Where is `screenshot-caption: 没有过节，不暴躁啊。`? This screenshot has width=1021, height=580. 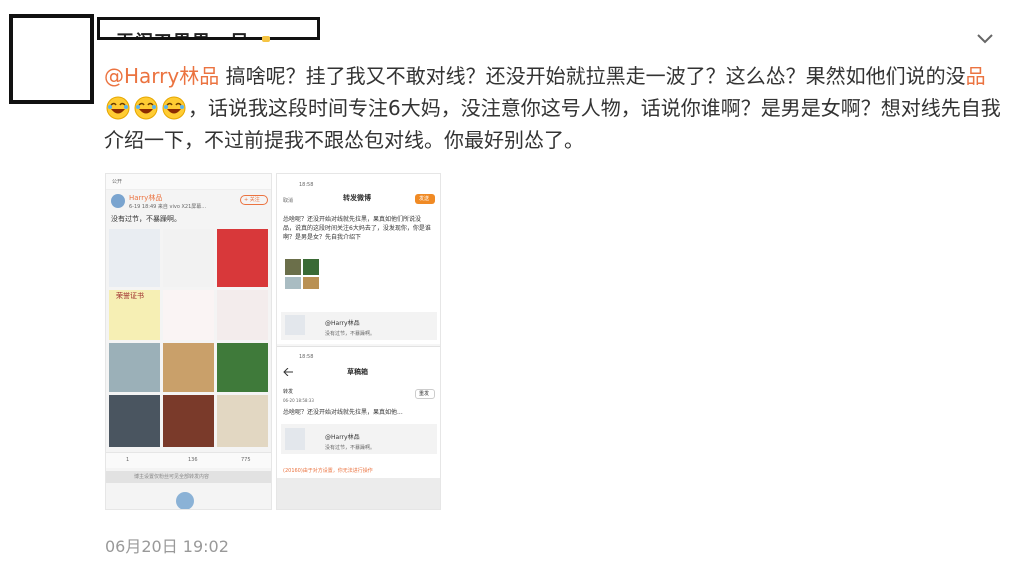
screenshot-caption: 没有过节，不暴躁啊。 is located at coordinates (146, 219).